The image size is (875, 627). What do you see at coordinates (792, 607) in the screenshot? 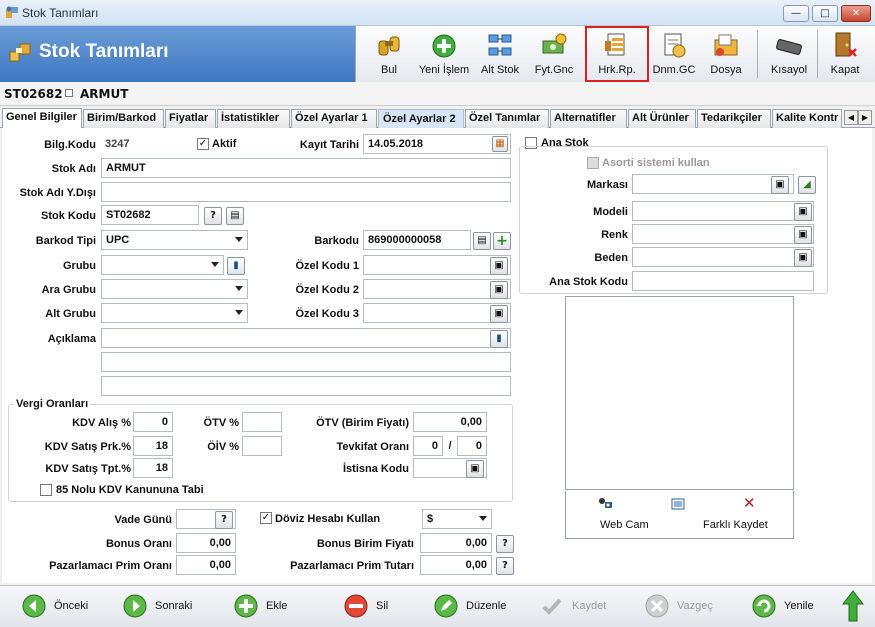
I see `refresh-button: Yenile` at bounding box center [792, 607].